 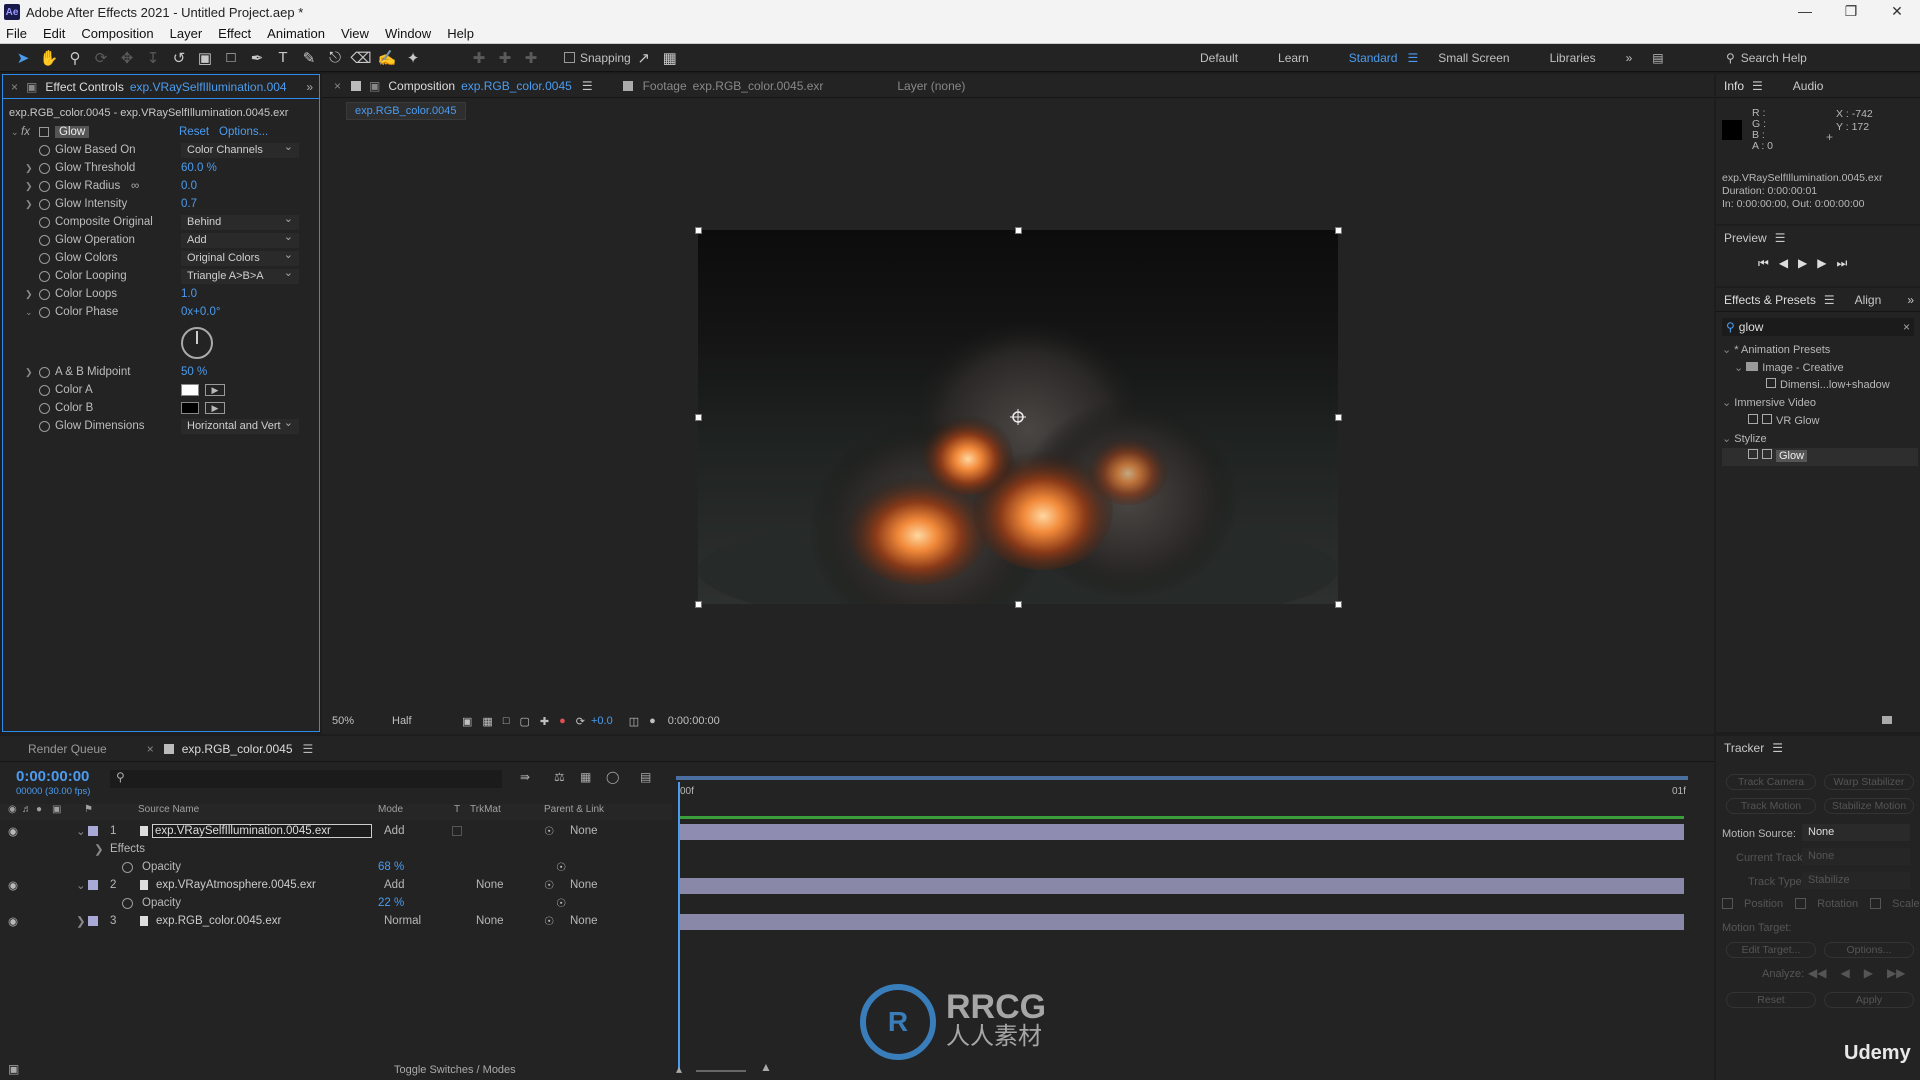 I want to click on zoom-out-icon: ▴, so click(x=679, y=1069).